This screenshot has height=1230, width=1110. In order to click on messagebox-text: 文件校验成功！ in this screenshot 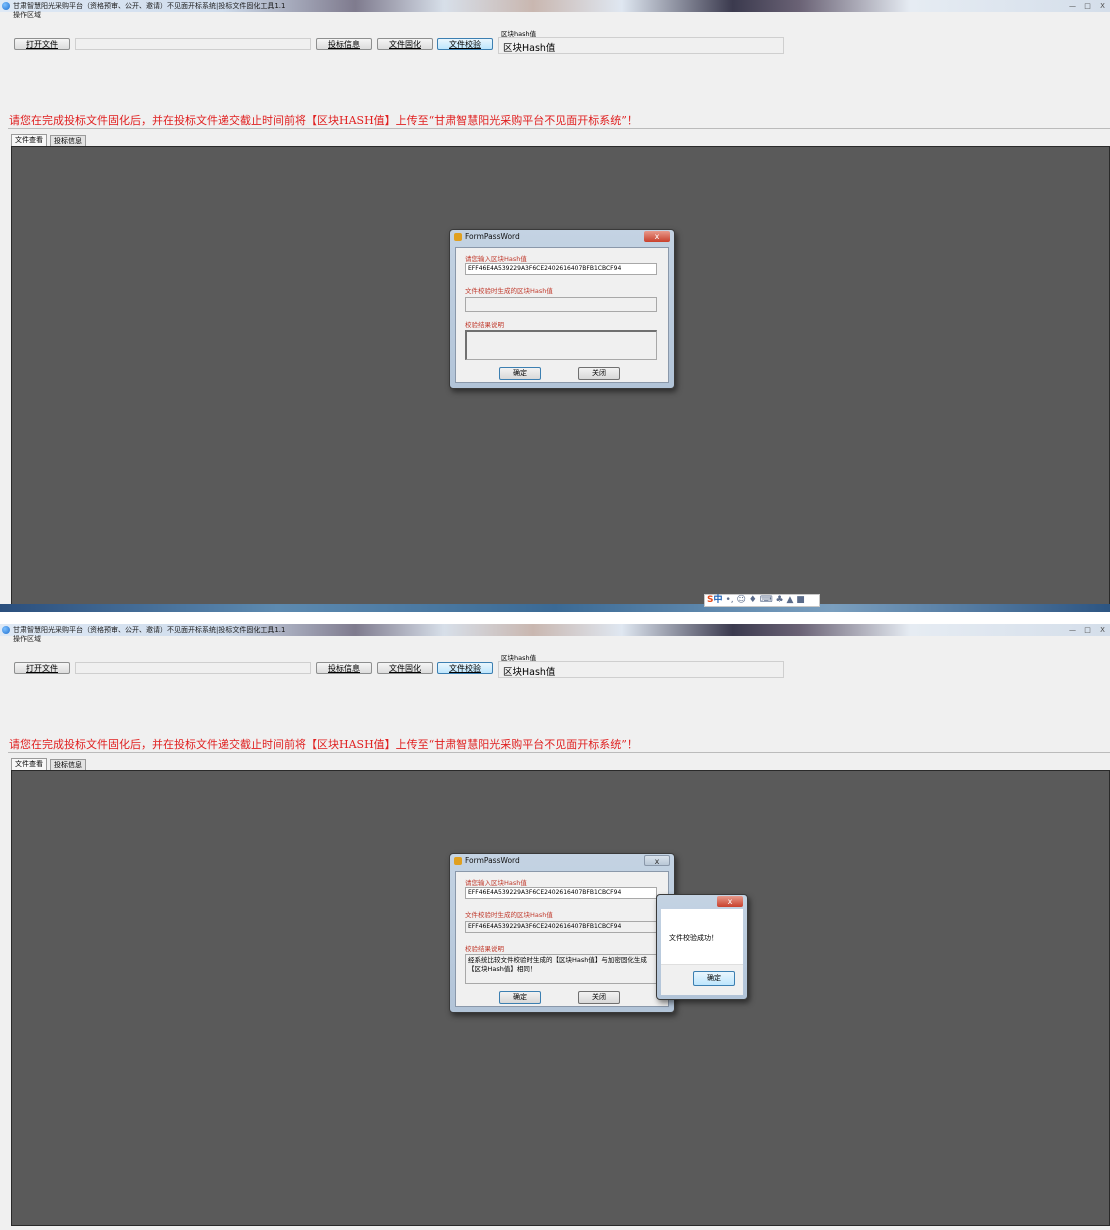, I will do `click(693, 938)`.